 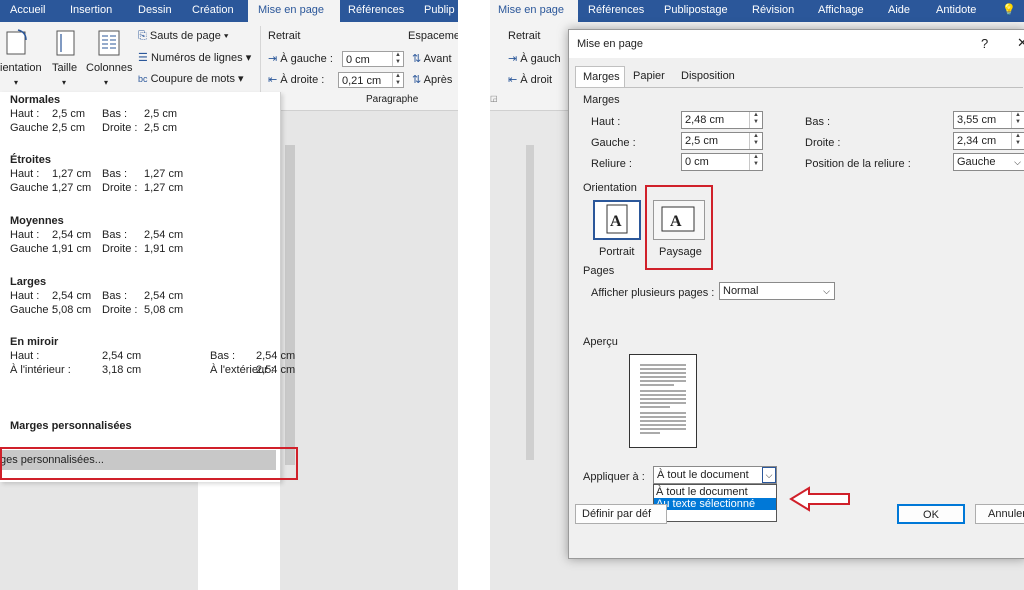 I want to click on gutter-position-select: Gauche ⌵, so click(x=988, y=162).